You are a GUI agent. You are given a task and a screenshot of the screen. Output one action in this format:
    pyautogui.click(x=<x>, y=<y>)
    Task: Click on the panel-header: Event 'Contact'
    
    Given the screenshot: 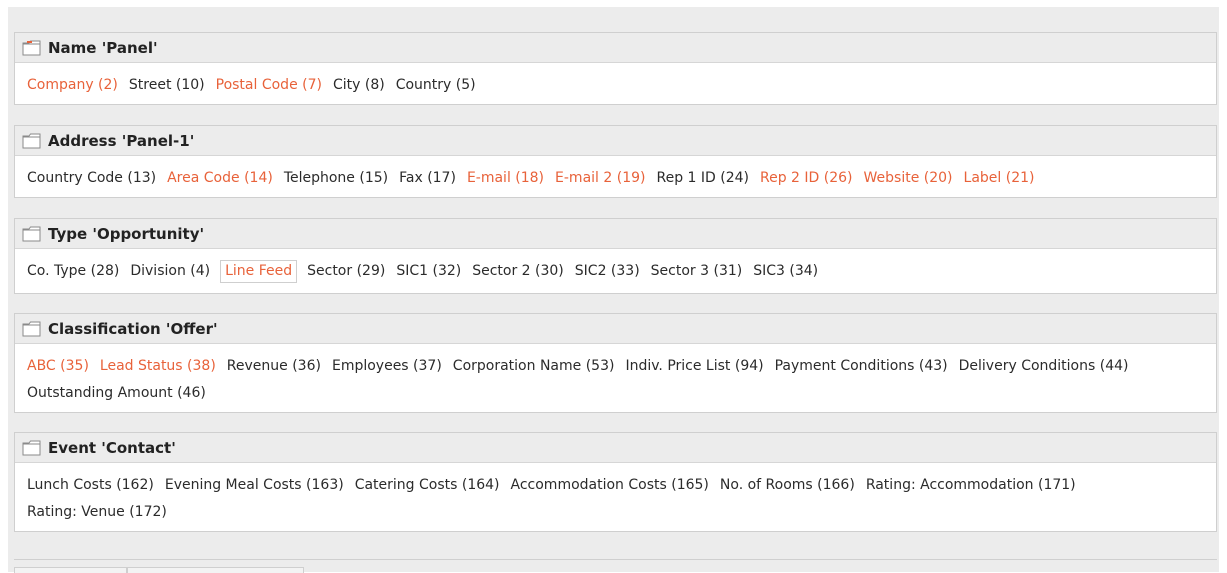 What is the action you would take?
    pyautogui.click(x=615, y=448)
    